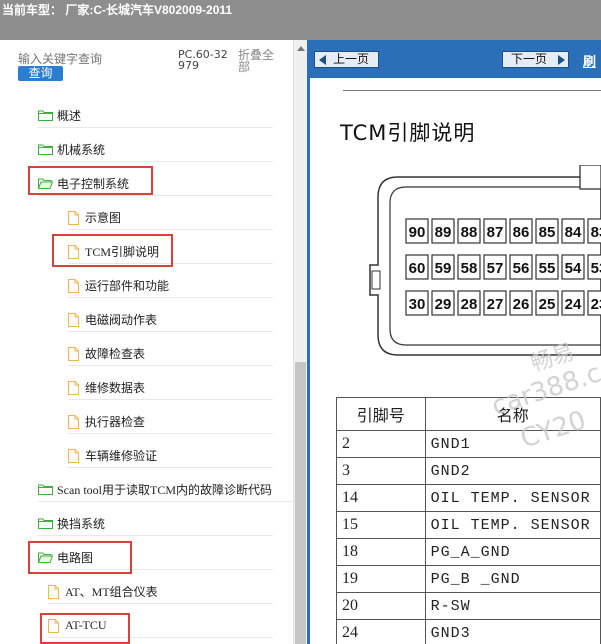 This screenshot has width=601, height=644. I want to click on connector-pin-label: 23, so click(596, 304).